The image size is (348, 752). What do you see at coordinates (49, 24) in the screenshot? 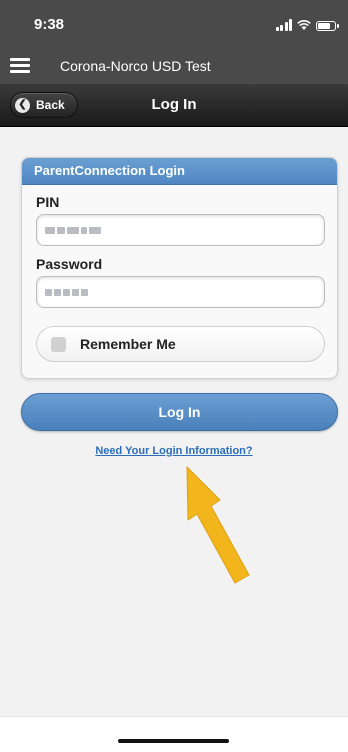
I see `status-time: 9:38` at bounding box center [49, 24].